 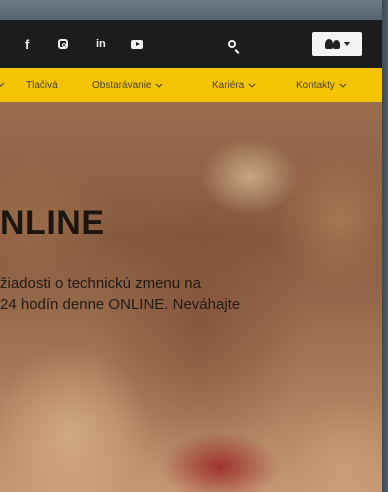 I want to click on hero-text-line: 24 hodín denne ONLINE. Neváhajte, so click(x=120, y=304).